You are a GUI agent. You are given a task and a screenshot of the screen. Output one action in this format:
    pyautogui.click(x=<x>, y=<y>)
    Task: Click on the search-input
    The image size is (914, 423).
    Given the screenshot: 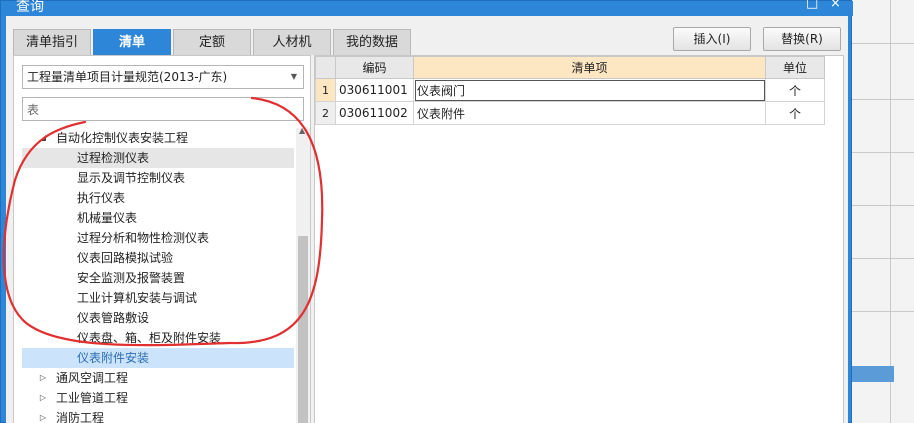 What is the action you would take?
    pyautogui.click(x=162, y=109)
    